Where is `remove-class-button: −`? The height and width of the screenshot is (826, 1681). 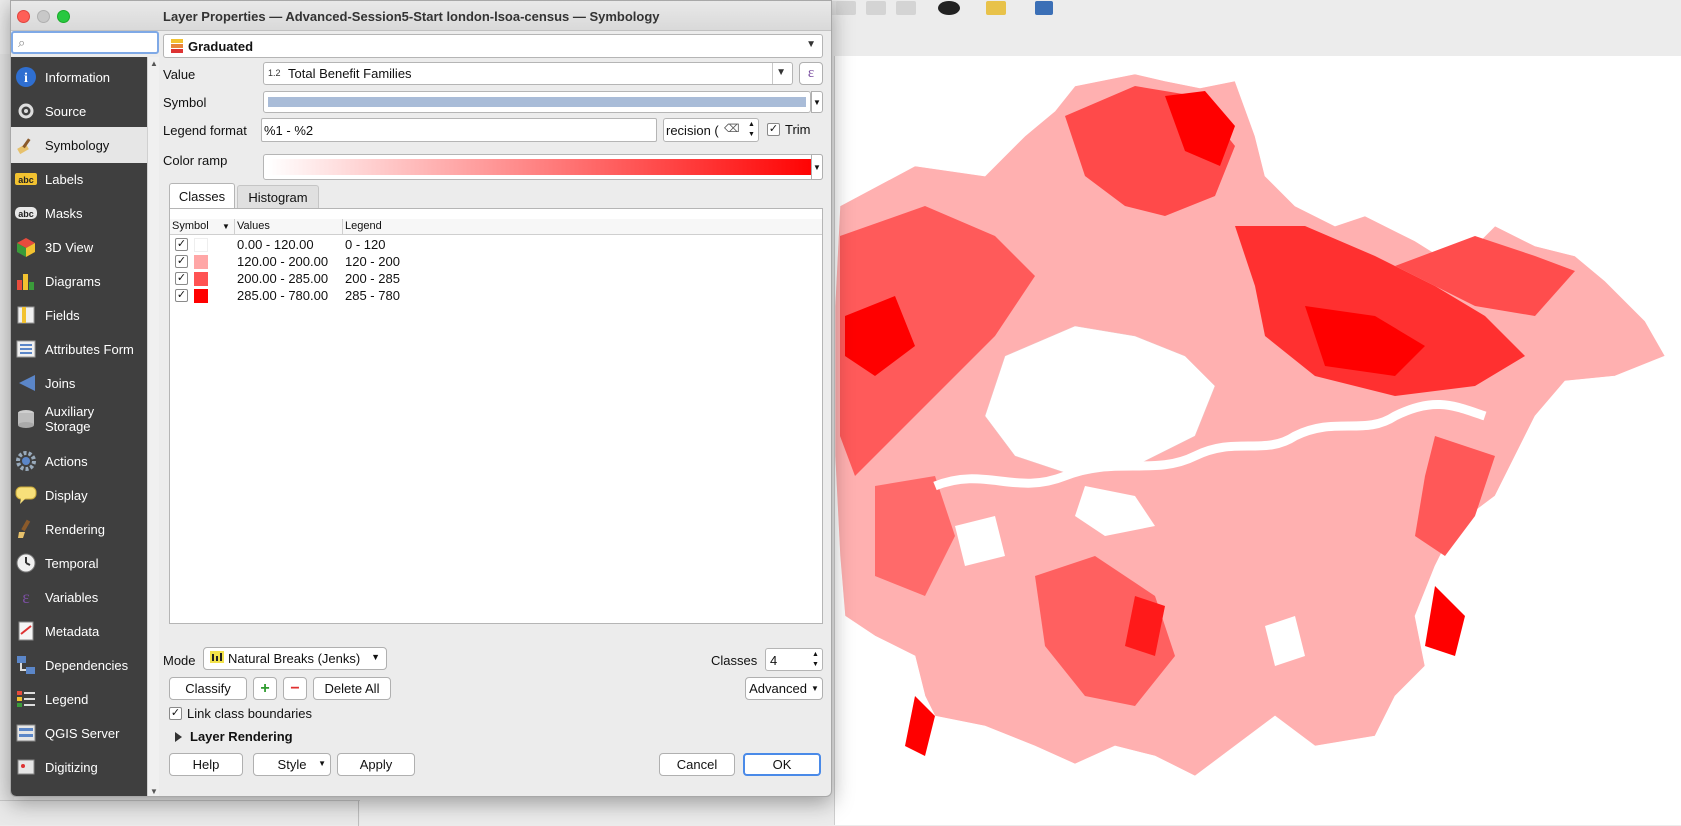
remove-class-button: − is located at coordinates (295, 688).